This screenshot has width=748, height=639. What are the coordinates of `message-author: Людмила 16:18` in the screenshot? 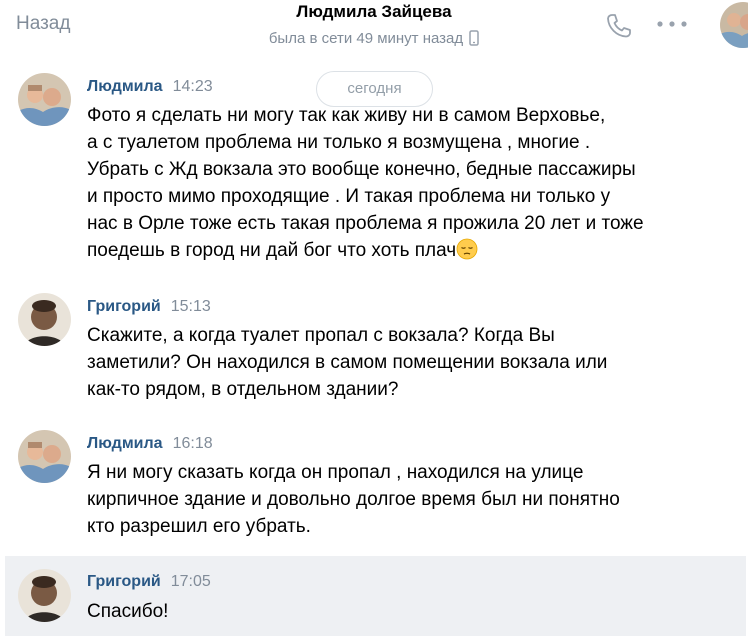 It's located at (150, 444).